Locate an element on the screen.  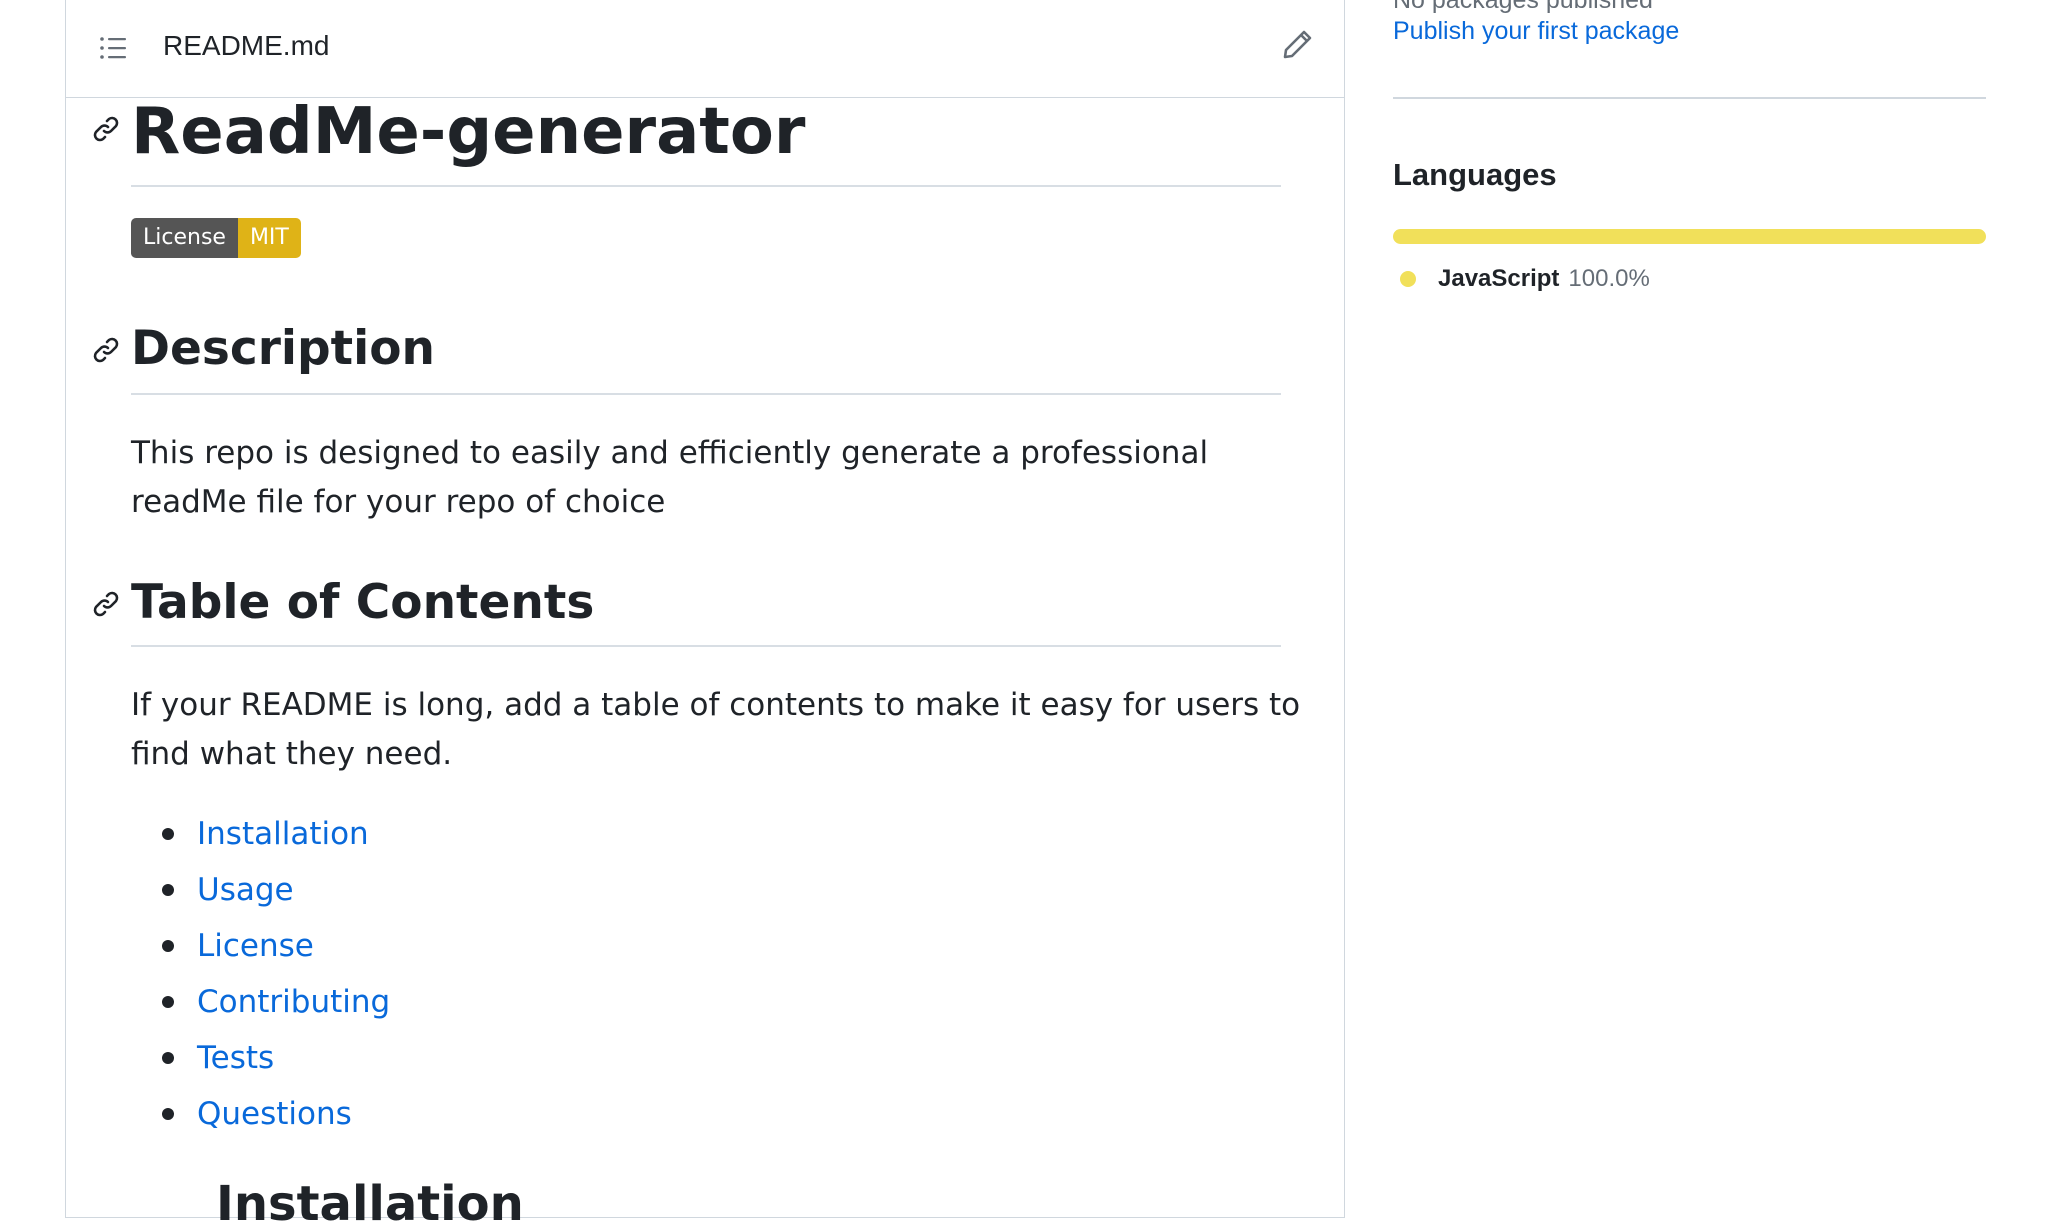
list-item: Contributing is located at coordinates (276, 1002).